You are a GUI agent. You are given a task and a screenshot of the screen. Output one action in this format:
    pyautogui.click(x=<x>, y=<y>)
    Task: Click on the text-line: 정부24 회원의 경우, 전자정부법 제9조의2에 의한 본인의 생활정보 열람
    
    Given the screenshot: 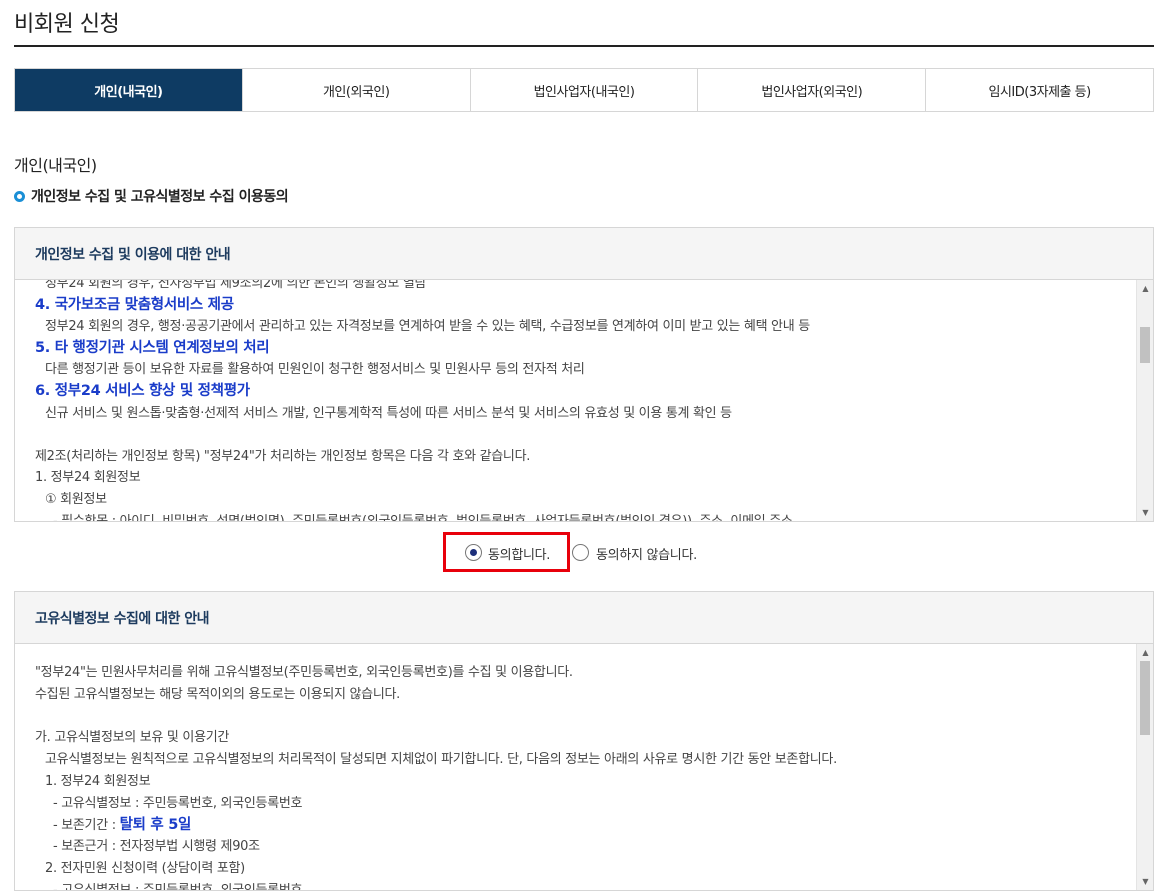 What is the action you would take?
    pyautogui.click(x=236, y=285)
    